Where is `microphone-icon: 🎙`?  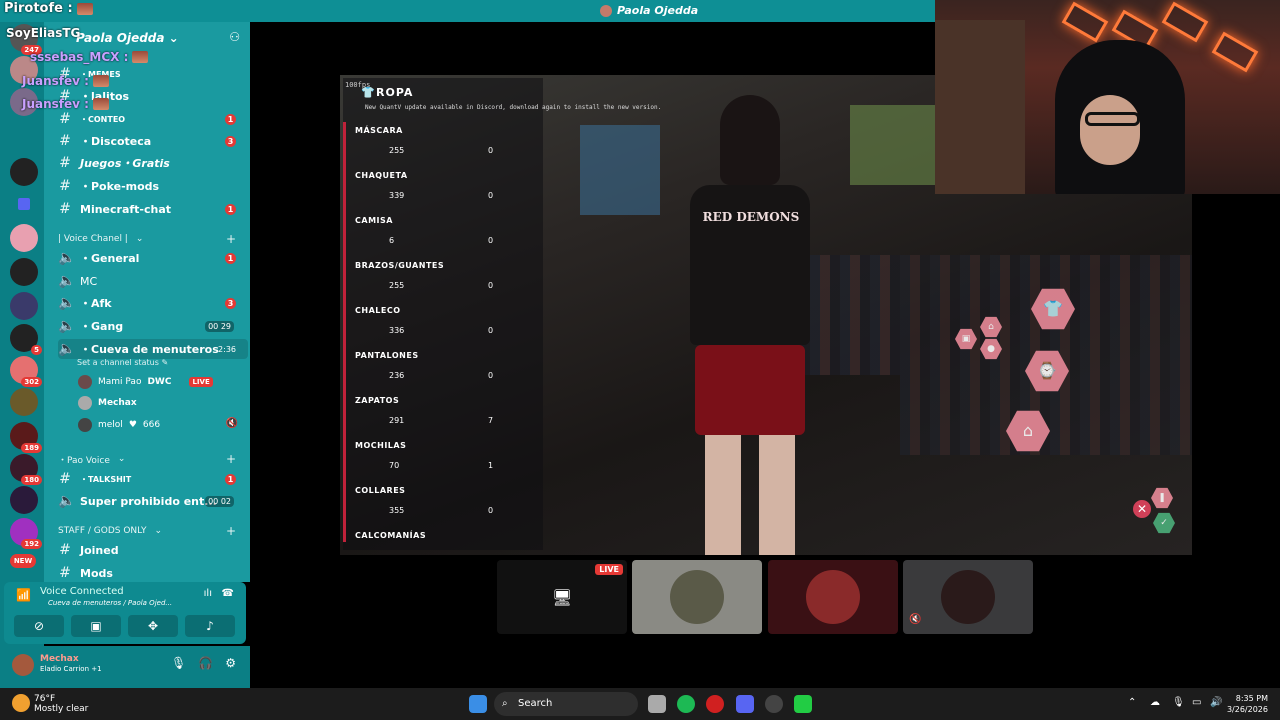 microphone-icon: 🎙 is located at coordinates (178, 663).